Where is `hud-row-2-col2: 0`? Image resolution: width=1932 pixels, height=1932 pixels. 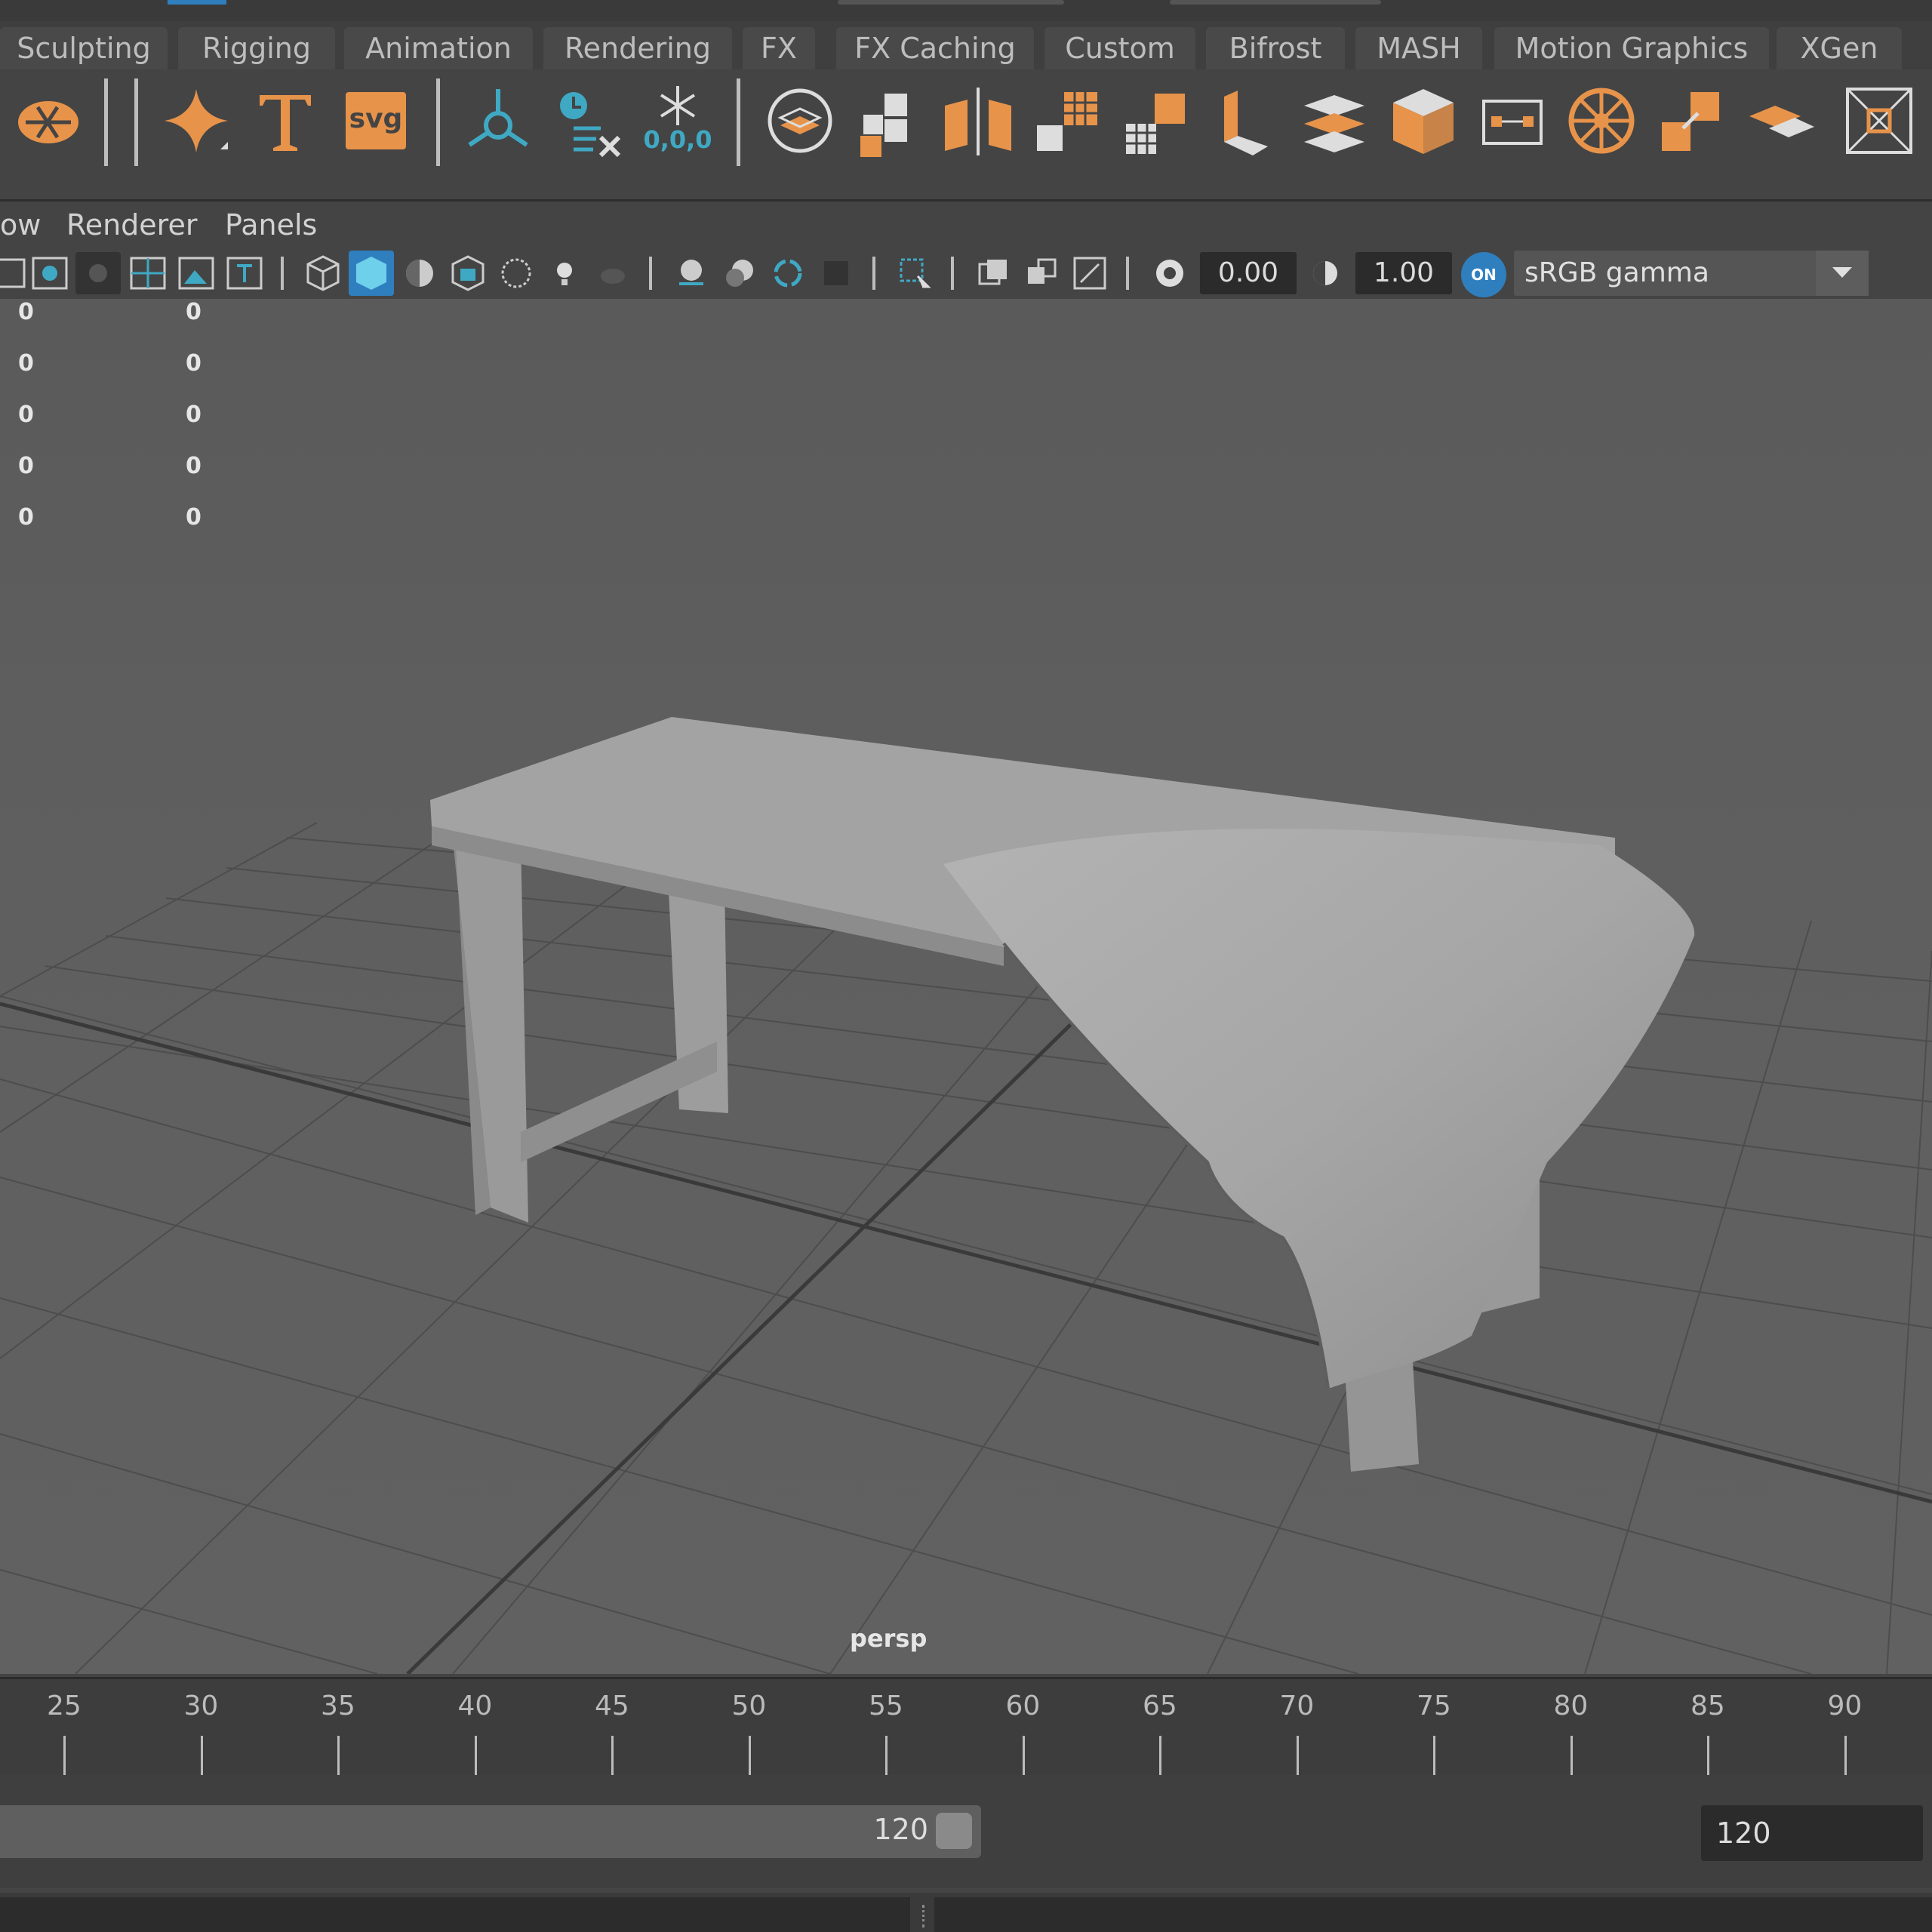 hud-row-2-col2: 0 is located at coordinates (194, 414).